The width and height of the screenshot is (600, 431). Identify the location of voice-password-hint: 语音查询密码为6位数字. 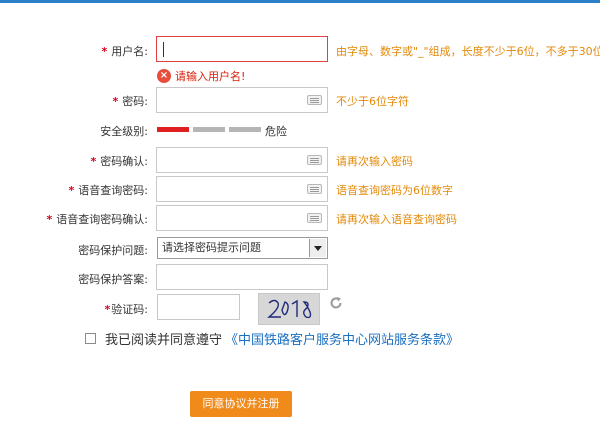
(394, 190).